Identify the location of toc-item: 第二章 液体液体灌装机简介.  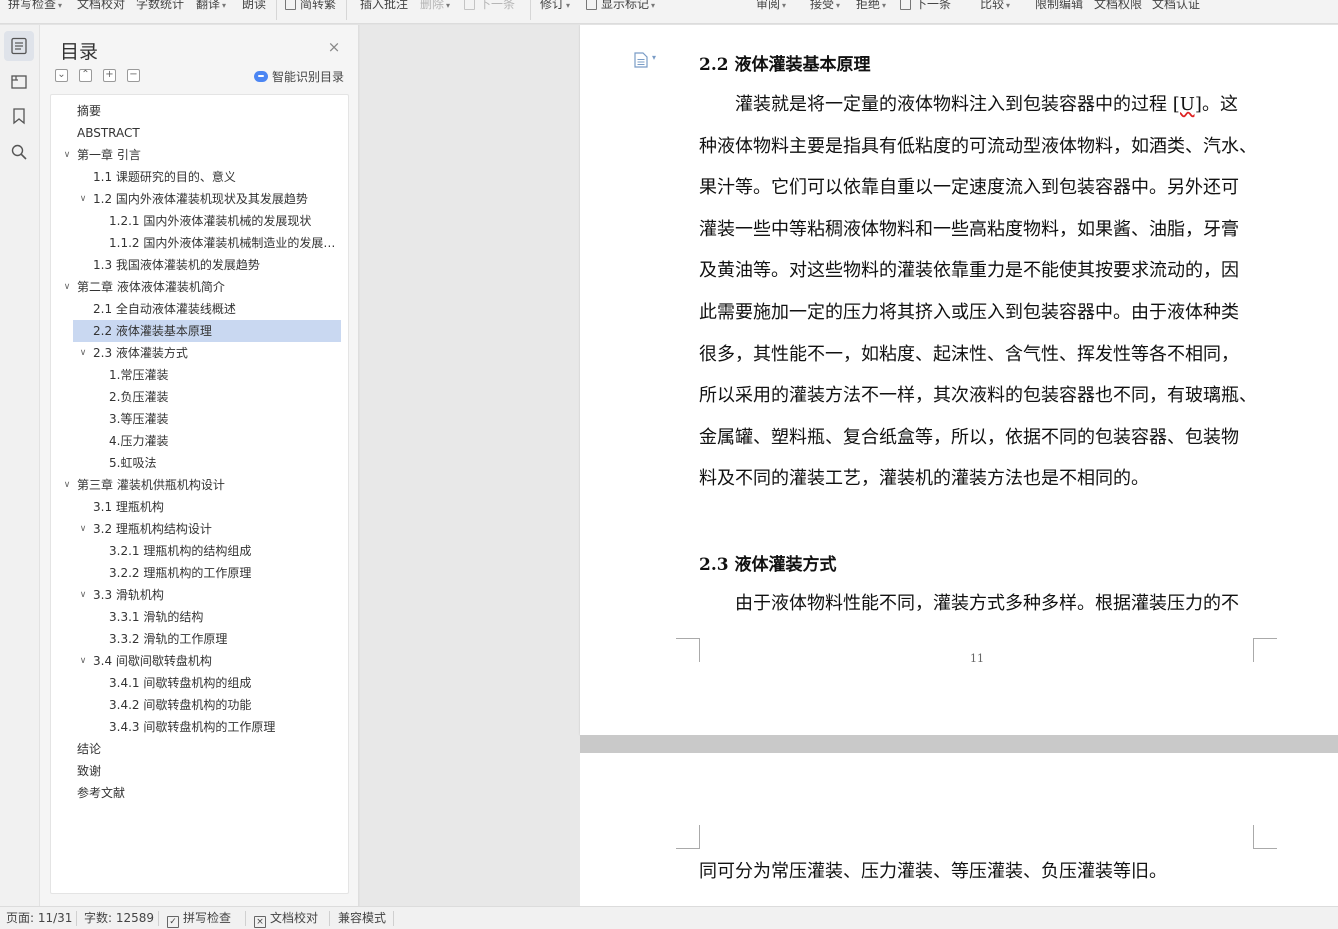
(207, 287).